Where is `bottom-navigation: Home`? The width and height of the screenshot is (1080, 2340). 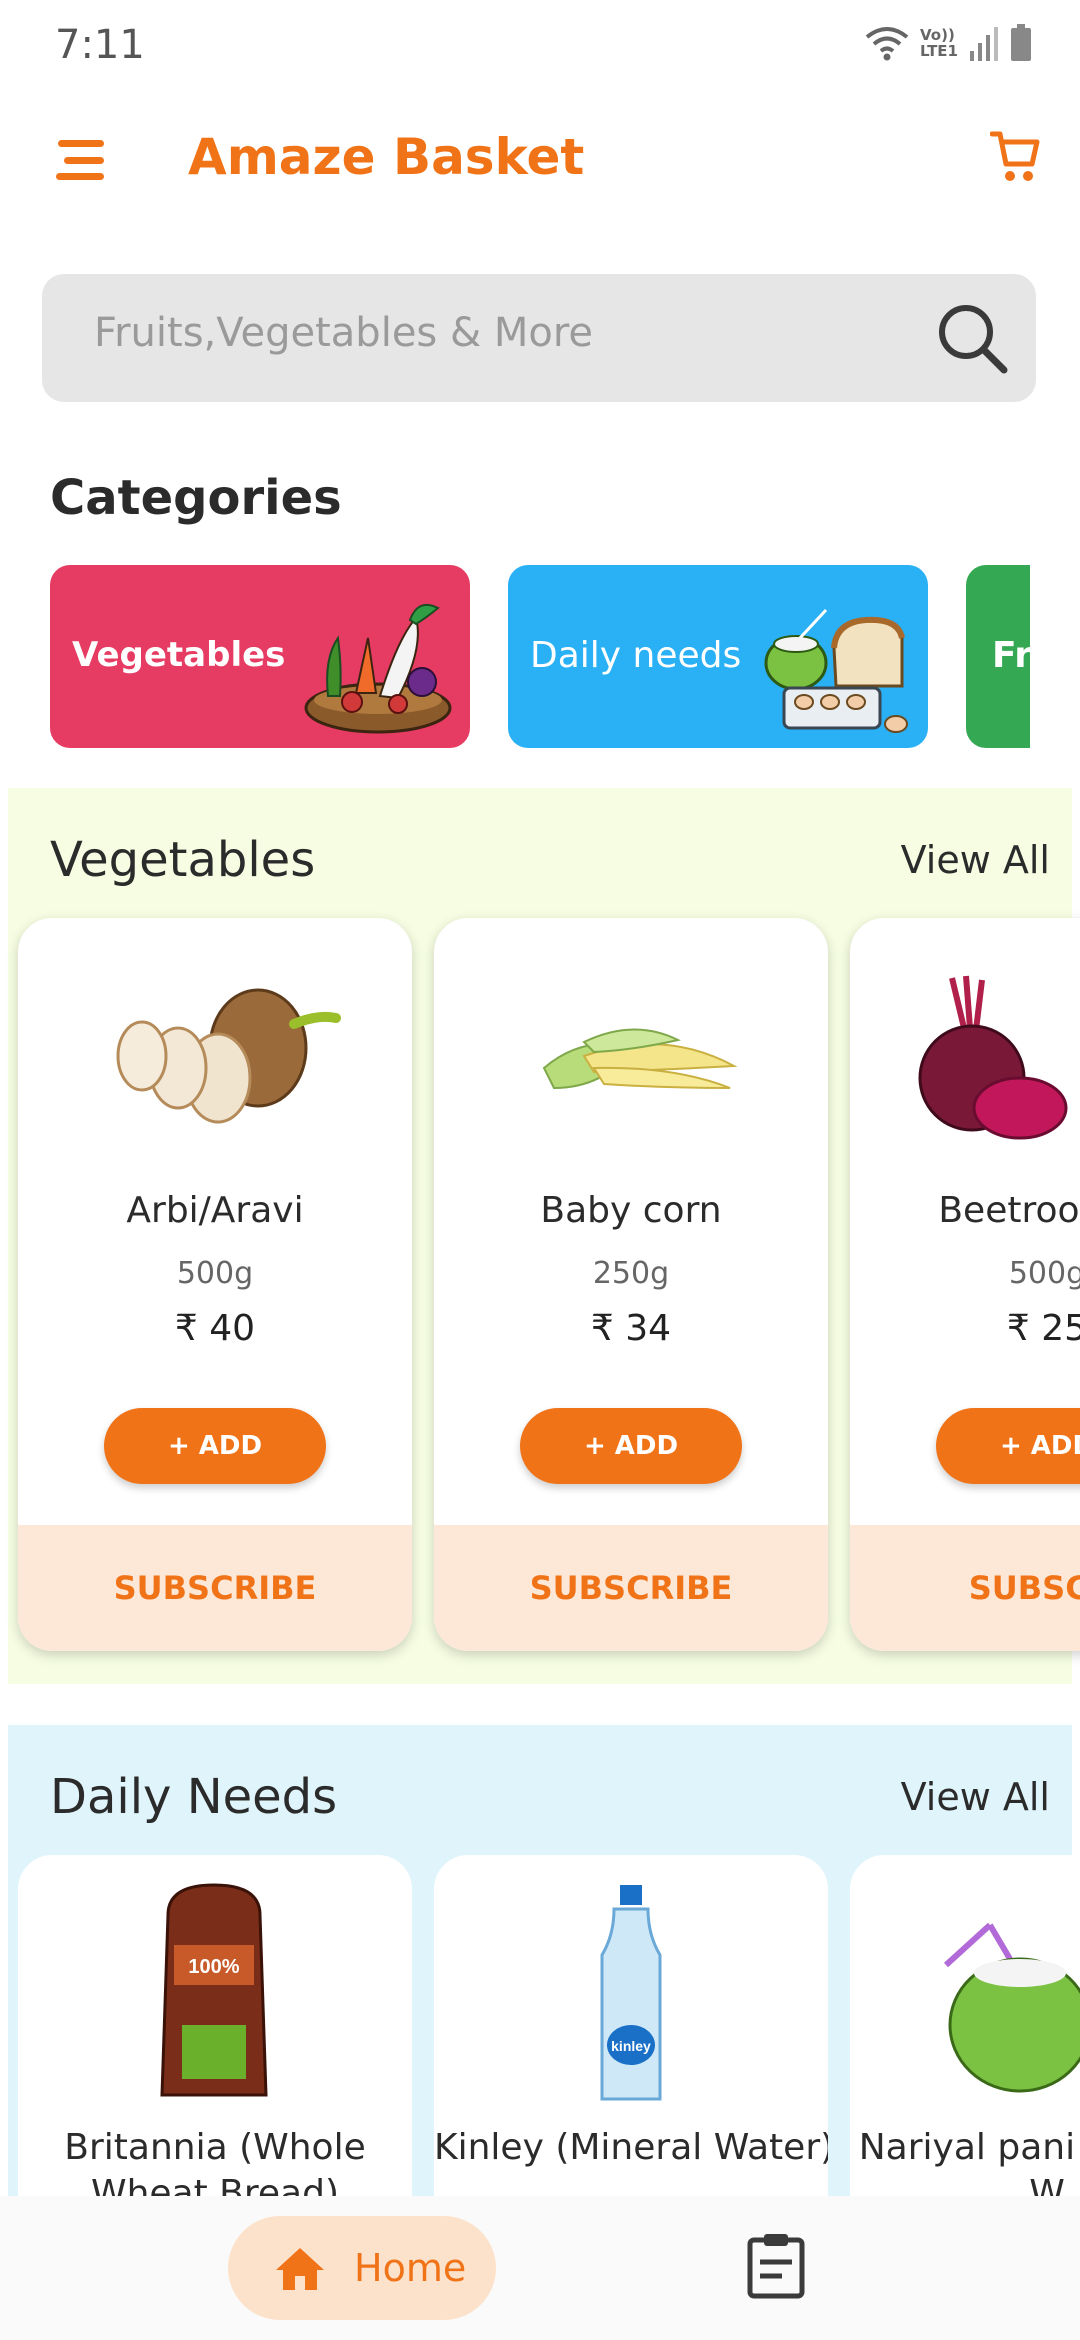 bottom-navigation: Home is located at coordinates (540, 2268).